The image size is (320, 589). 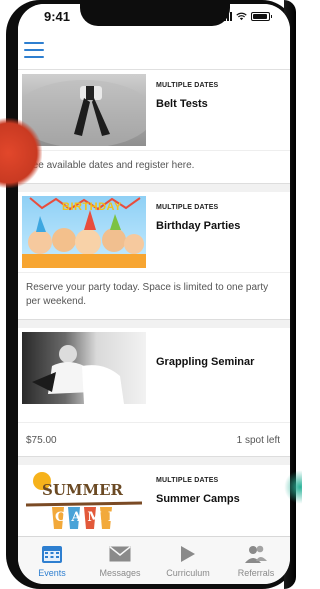 What do you see at coordinates (52, 573) in the screenshot?
I see `tab-label: Events` at bounding box center [52, 573].